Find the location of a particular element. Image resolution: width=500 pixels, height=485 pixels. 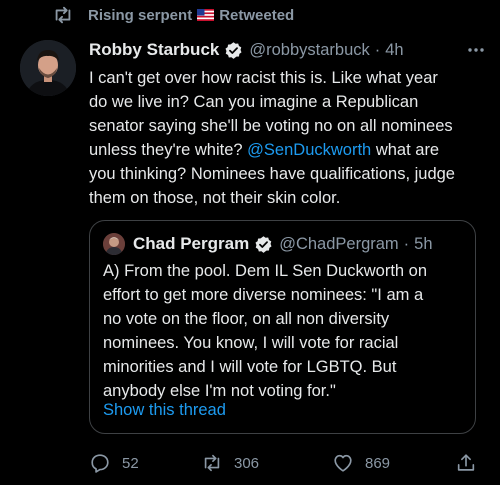

quoted-line: anybody else I'm not voting for." is located at coordinates (219, 391).